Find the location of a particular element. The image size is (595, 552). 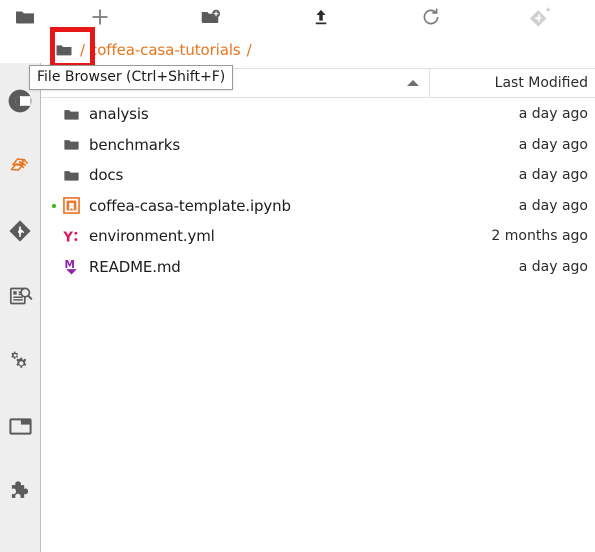

sidebar-item-property-inspector is located at coordinates (20, 296).